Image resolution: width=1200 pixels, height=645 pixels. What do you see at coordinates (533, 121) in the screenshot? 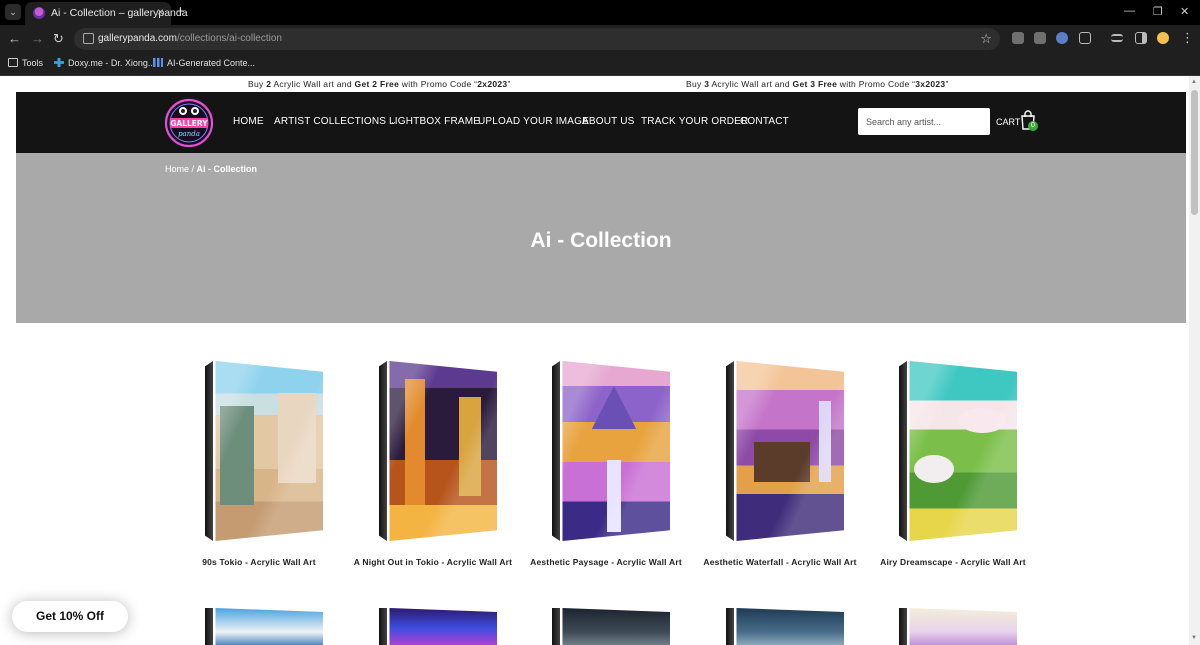
I see `nav-upload-your-image: UPLOAD YOUR IMAGE` at bounding box center [533, 121].